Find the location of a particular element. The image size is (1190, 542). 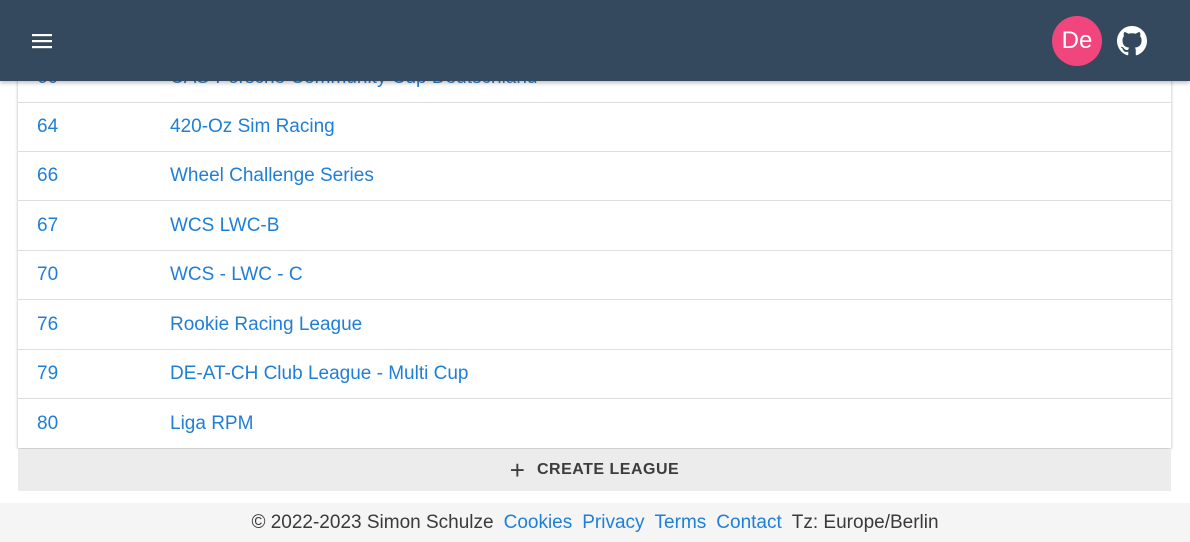

league-id: 66 is located at coordinates (47, 175).